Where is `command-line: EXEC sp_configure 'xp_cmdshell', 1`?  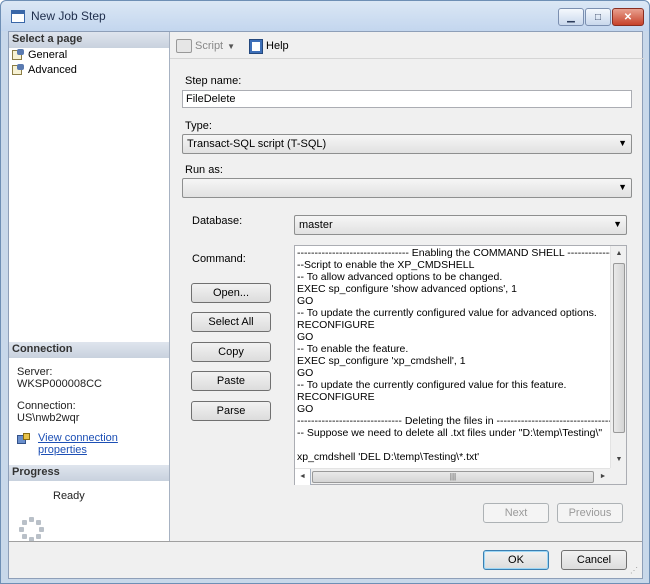 command-line: EXEC sp_configure 'xp_cmdshell', 1 is located at coordinates (381, 361).